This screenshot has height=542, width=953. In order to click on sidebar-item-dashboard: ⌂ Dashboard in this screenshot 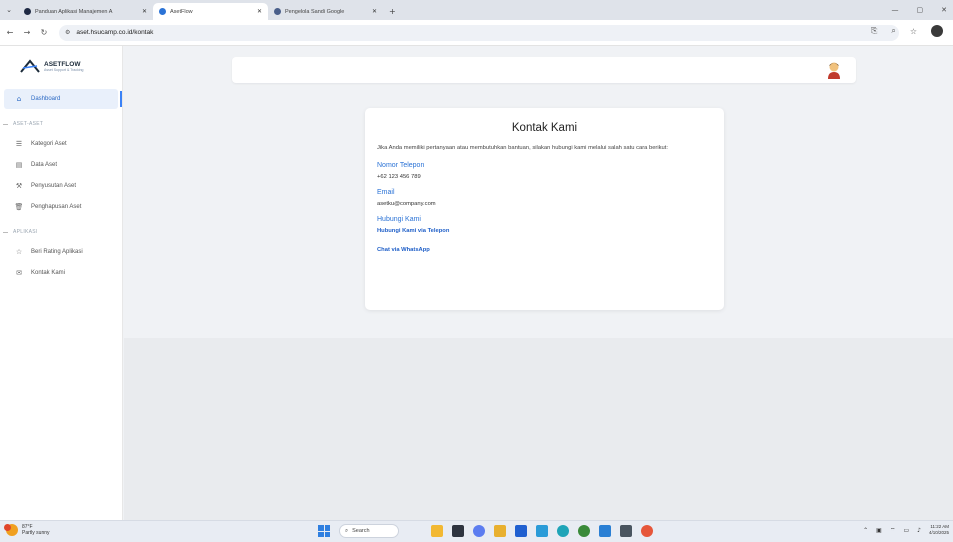, I will do `click(63, 99)`.